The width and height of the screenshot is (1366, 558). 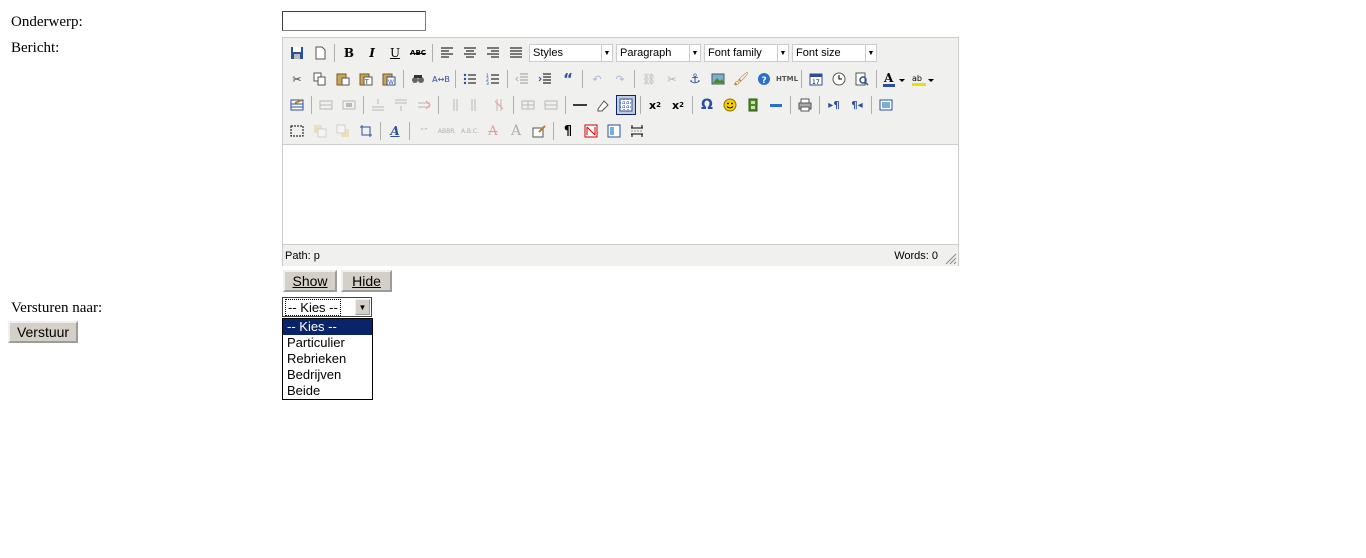 I want to click on find-icon, so click(x=418, y=79).